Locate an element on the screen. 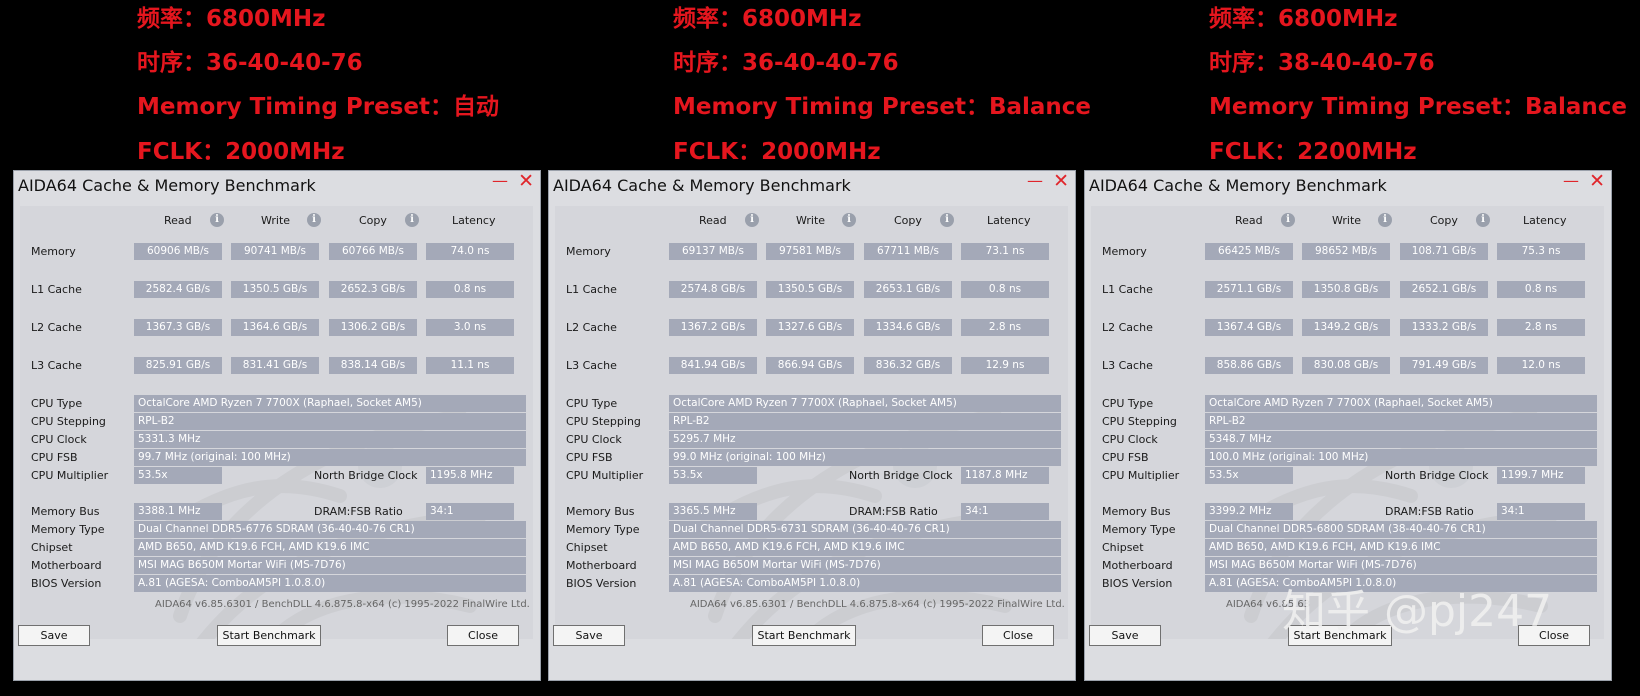 This screenshot has height=696, width=1640. nb-clock-value: 1199.7 MHz is located at coordinates (1541, 475).